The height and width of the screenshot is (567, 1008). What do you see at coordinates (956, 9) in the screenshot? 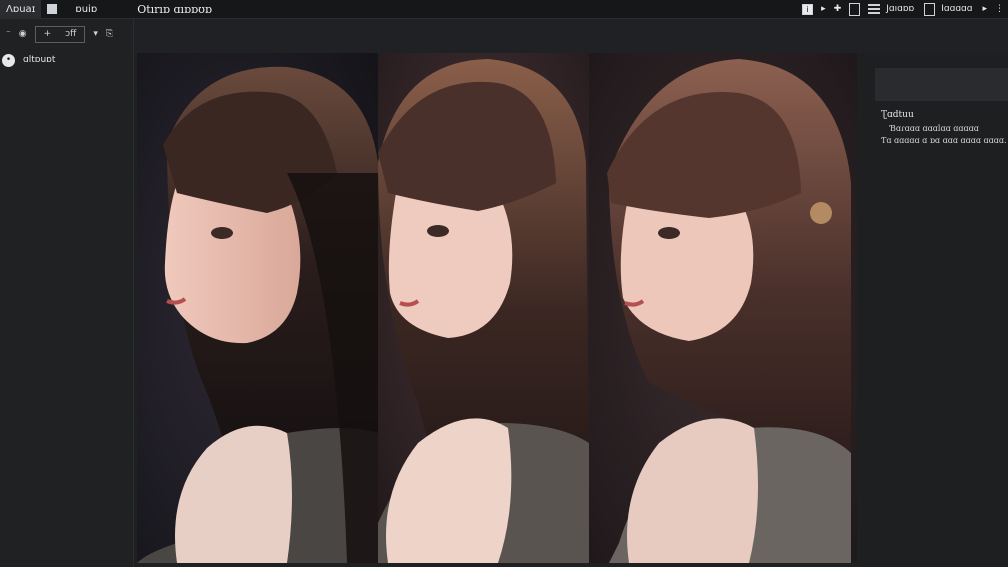
I see `toolbar-label-2: Iɑɑɑɑɑ` at bounding box center [956, 9].